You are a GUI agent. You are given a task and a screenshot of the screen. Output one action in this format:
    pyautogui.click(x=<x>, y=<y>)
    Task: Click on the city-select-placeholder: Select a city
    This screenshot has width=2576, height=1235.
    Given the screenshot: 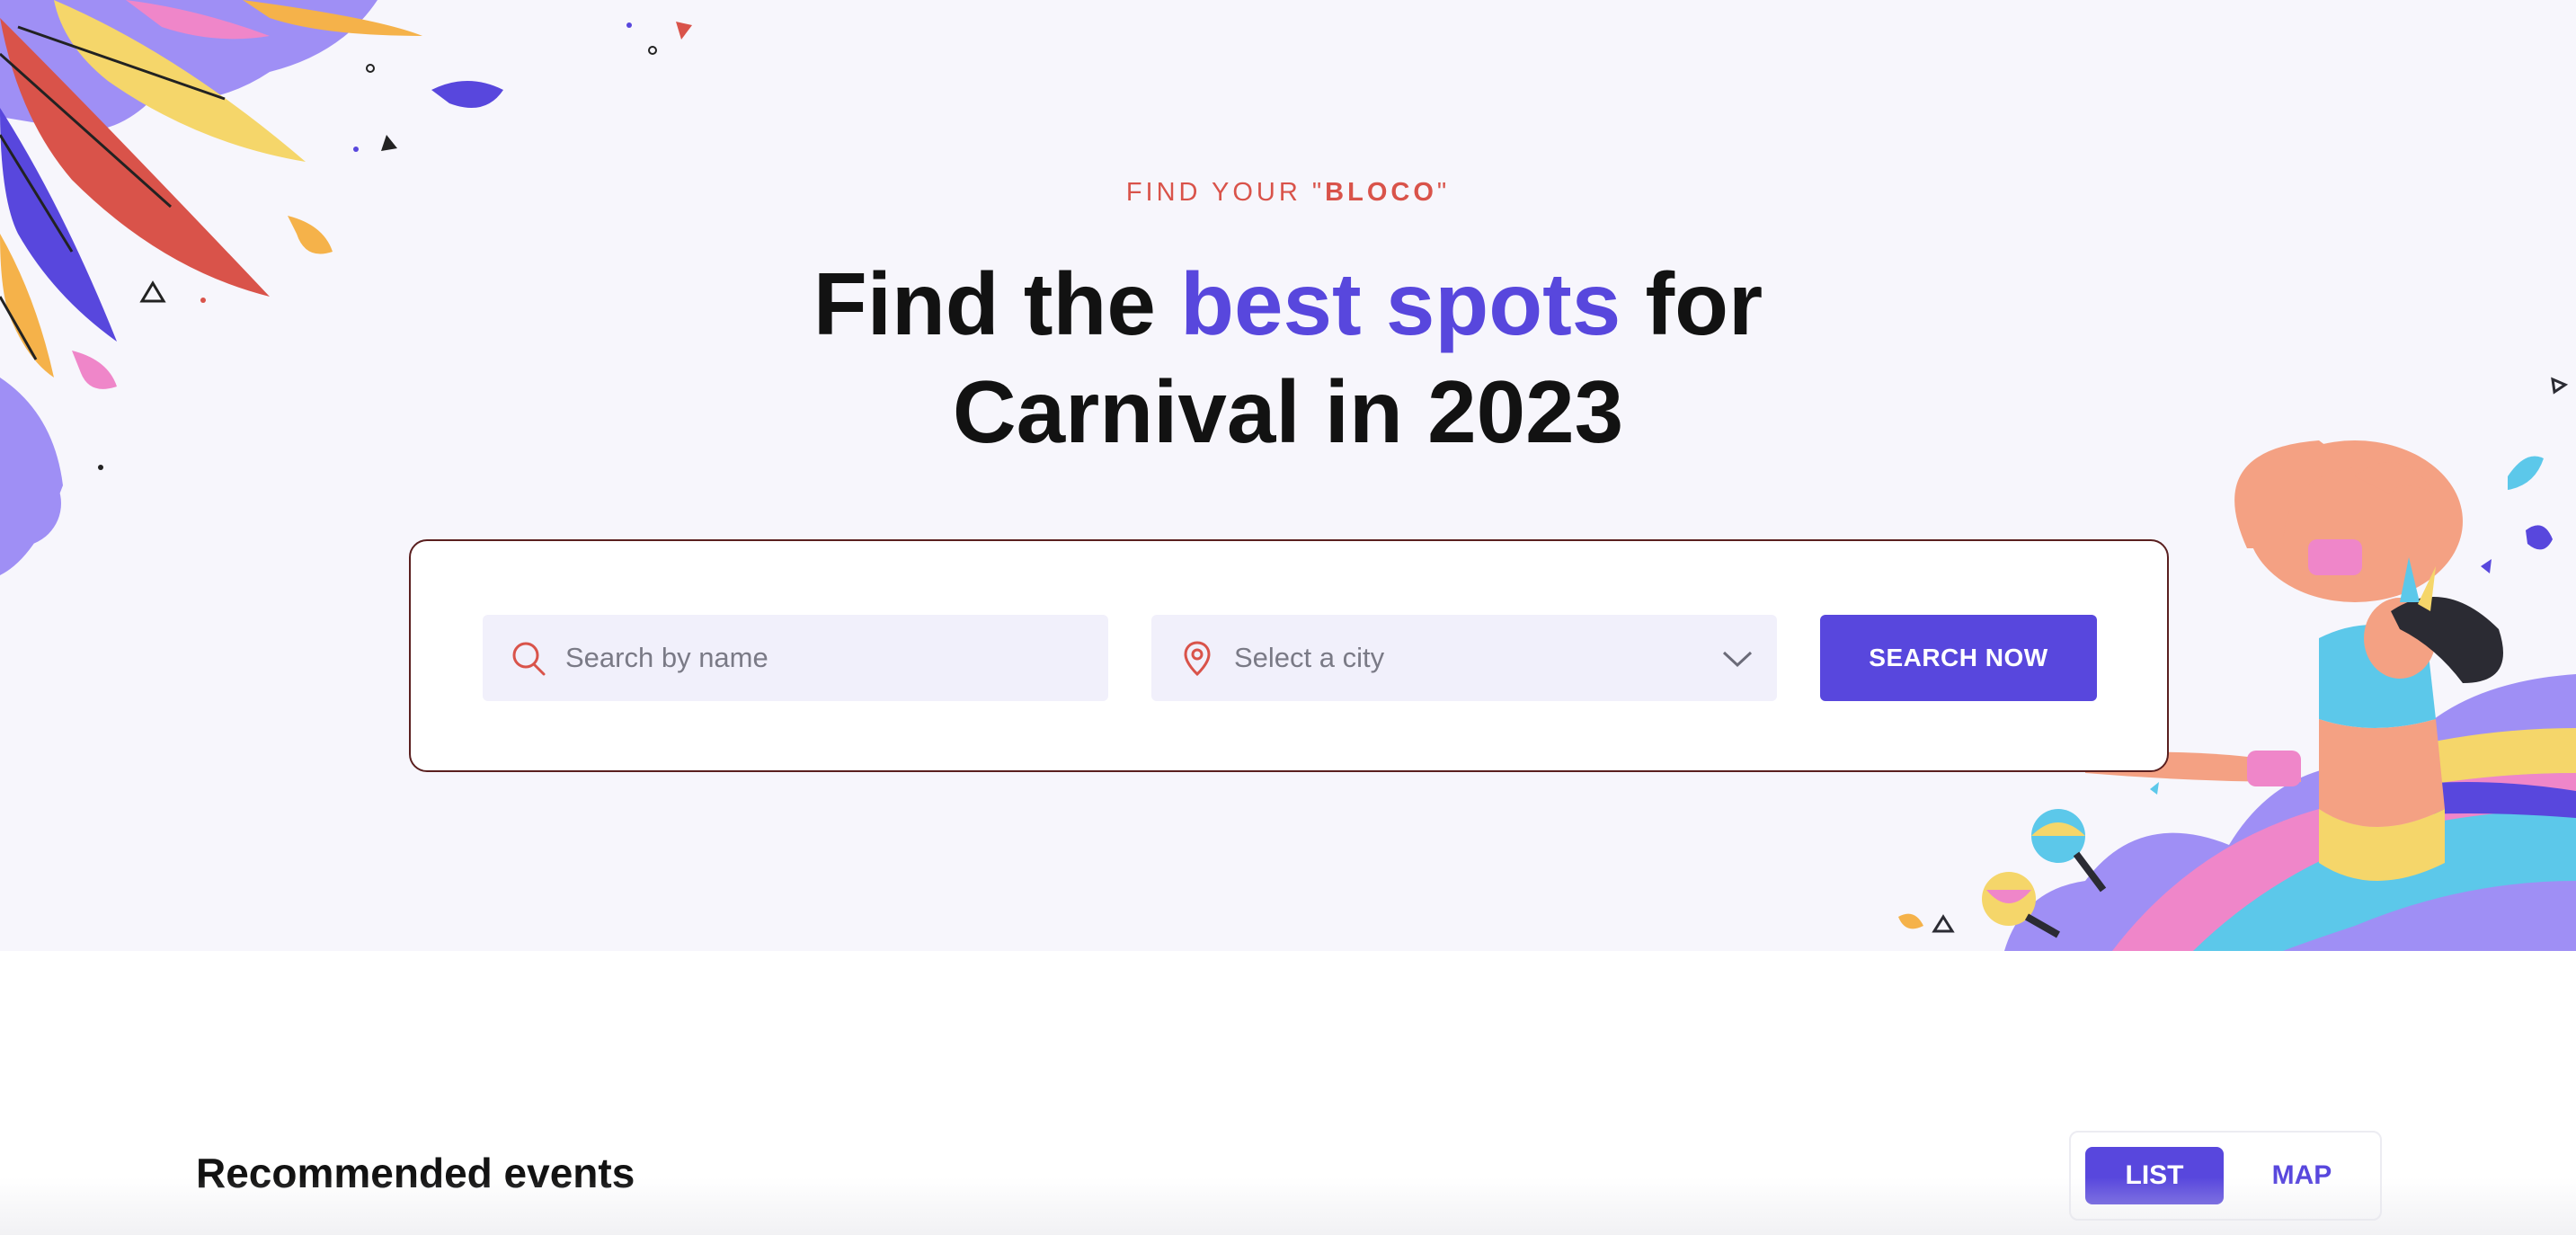 What is the action you would take?
    pyautogui.click(x=1309, y=657)
    